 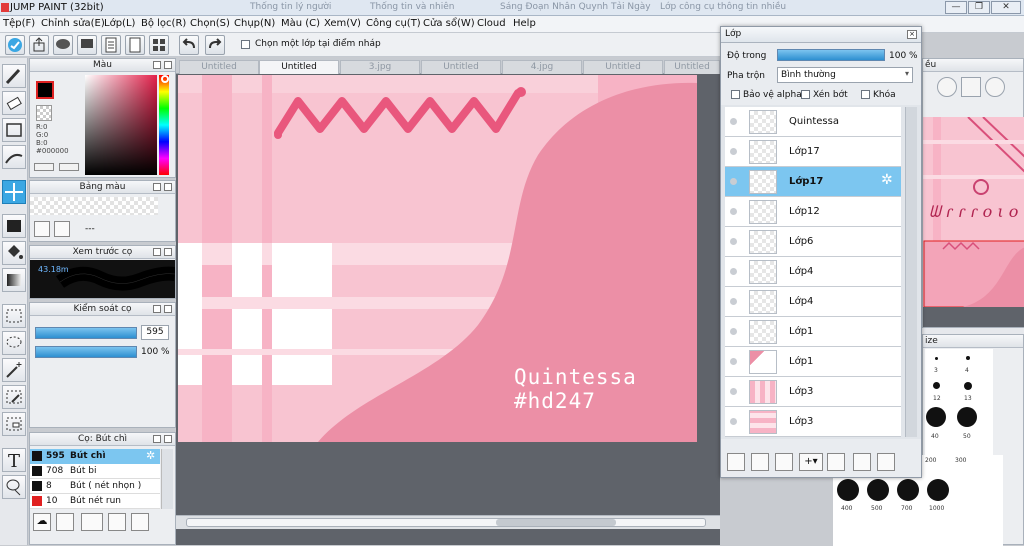 What do you see at coordinates (39, 45) in the screenshot?
I see `export-icon` at bounding box center [39, 45].